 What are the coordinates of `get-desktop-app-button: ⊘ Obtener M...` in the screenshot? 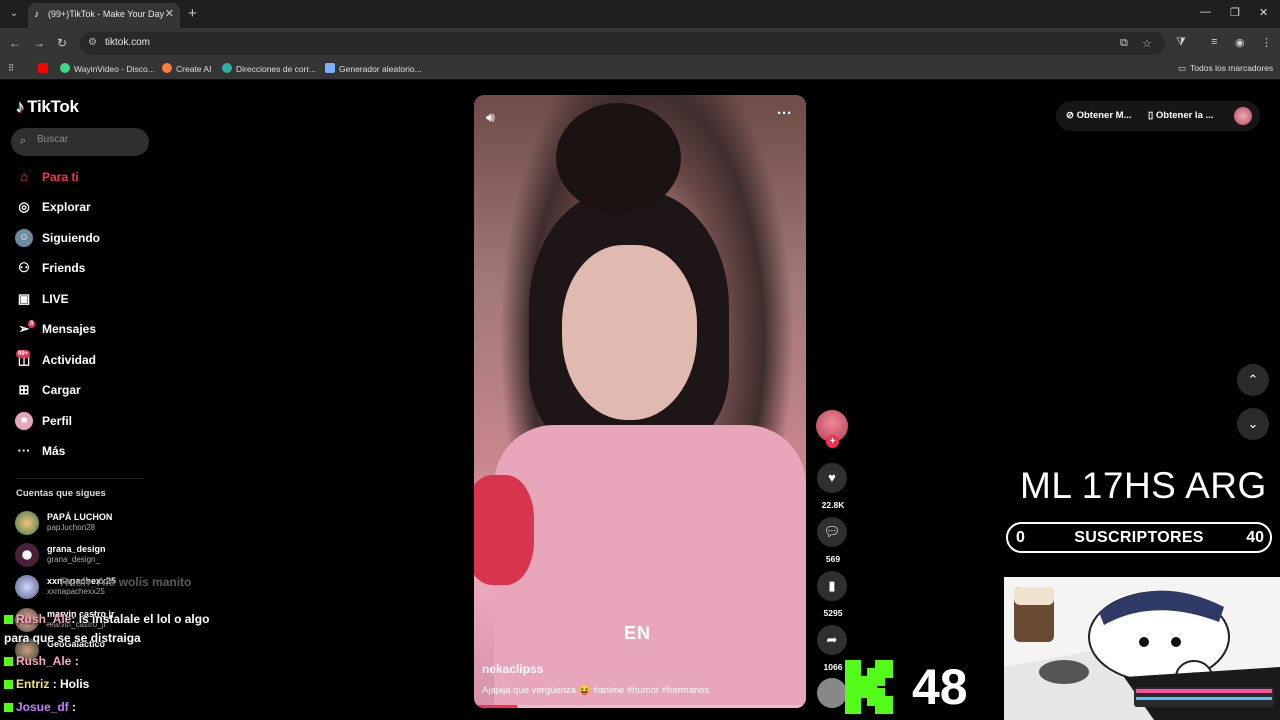 It's located at (1099, 115).